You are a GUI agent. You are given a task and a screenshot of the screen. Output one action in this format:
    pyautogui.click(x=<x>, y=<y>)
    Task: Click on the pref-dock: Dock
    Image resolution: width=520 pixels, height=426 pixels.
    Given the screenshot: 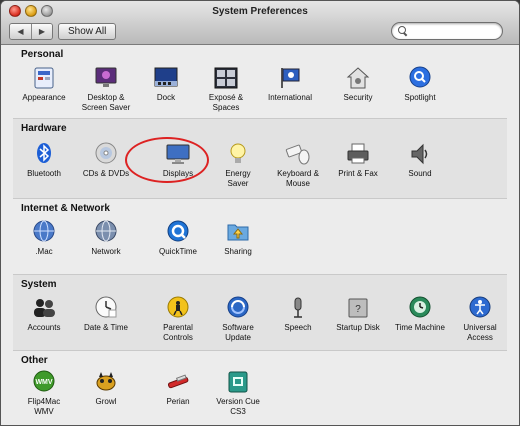 What is the action you would take?
    pyautogui.click(x=166, y=84)
    